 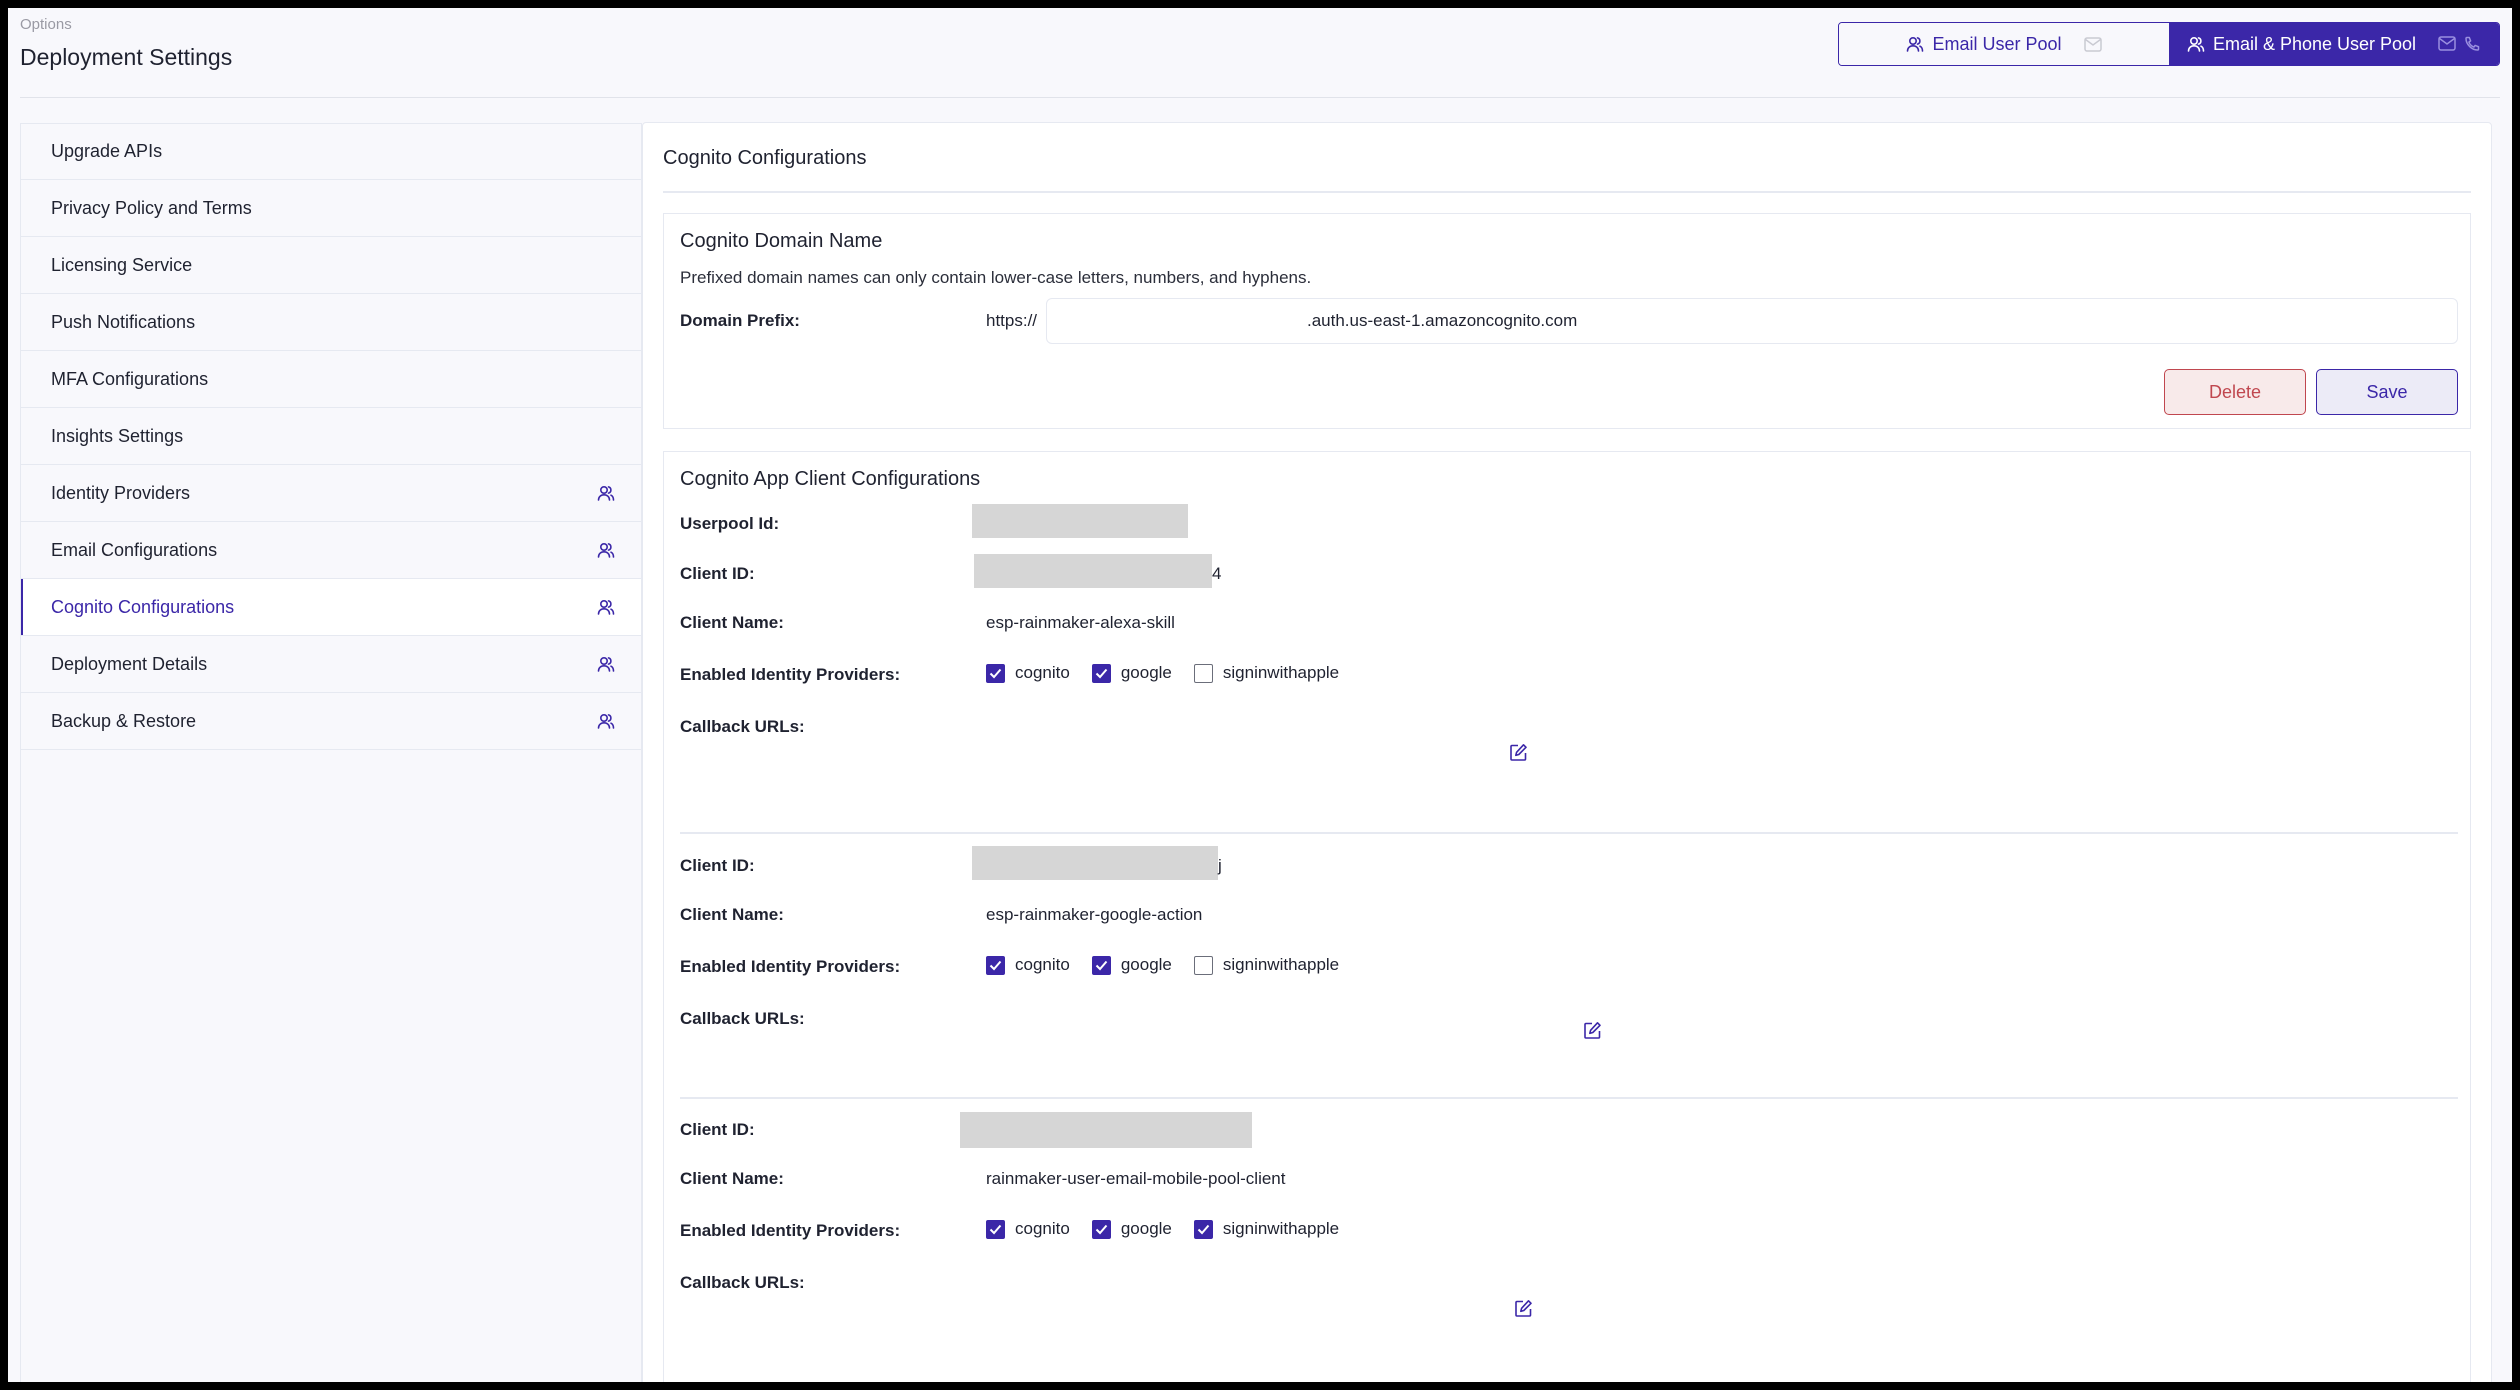 What do you see at coordinates (1012, 320) in the screenshot?
I see `domain-scheme: https://` at bounding box center [1012, 320].